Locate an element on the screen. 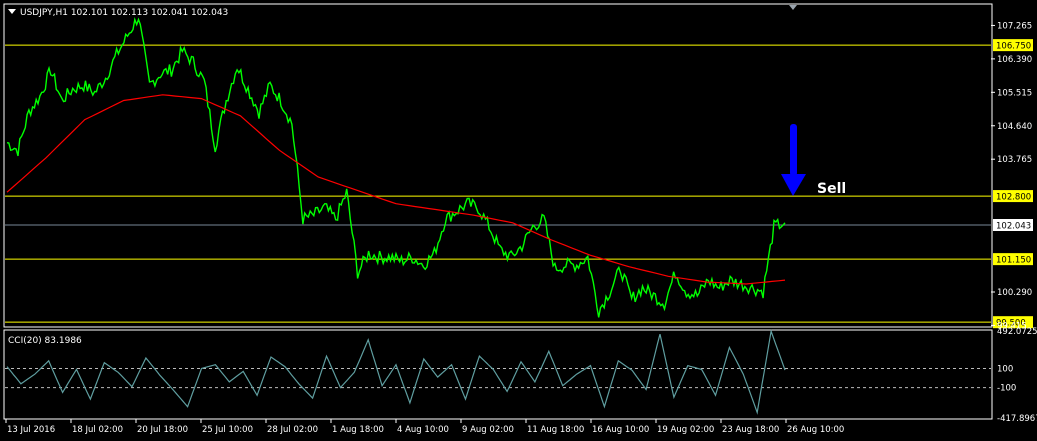  sell-label: Sell is located at coordinates (831, 189).